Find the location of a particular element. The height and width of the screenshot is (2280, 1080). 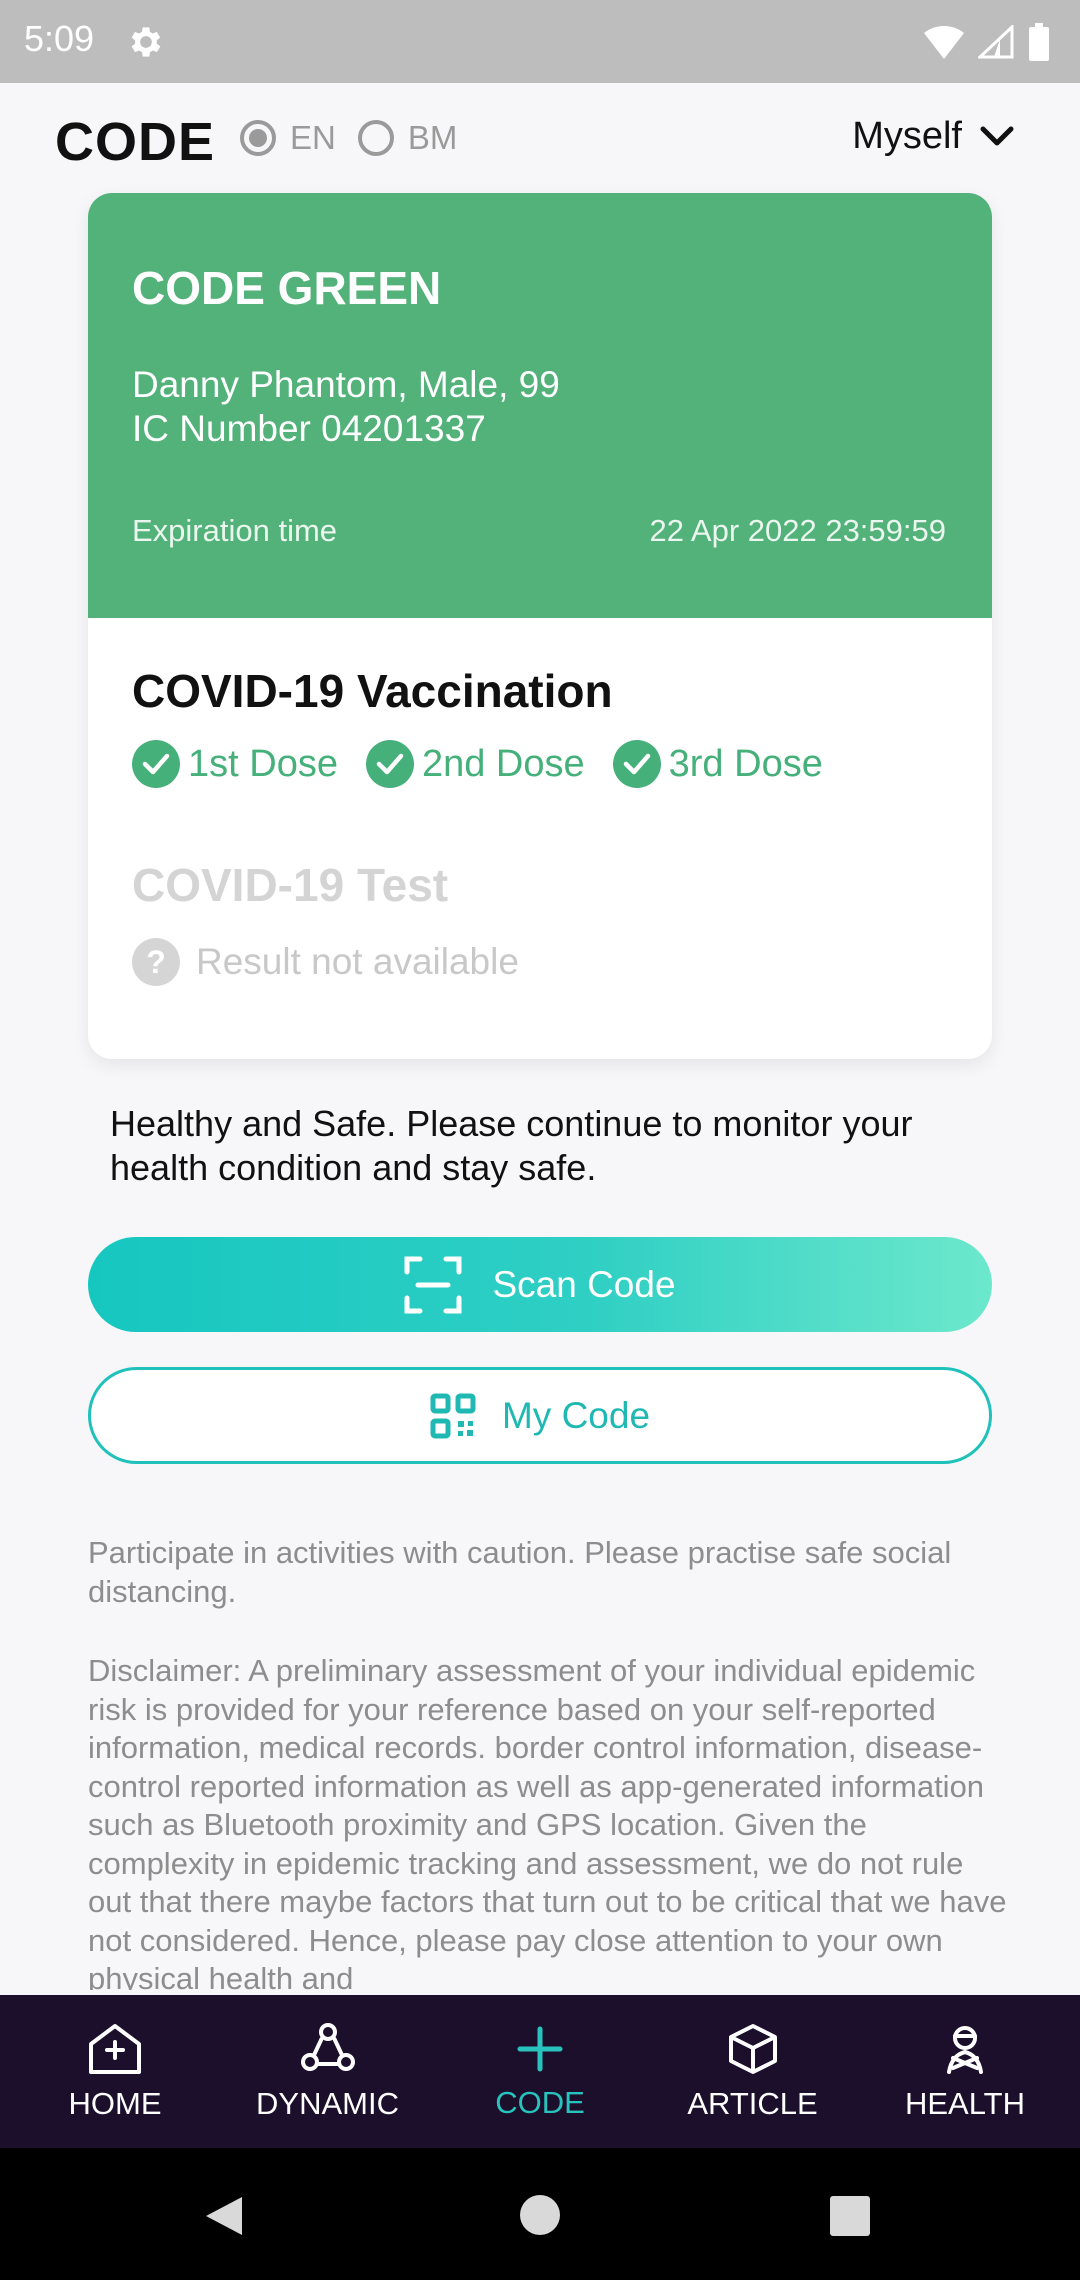

code-status-title: CODE GREEN is located at coordinates (287, 288).